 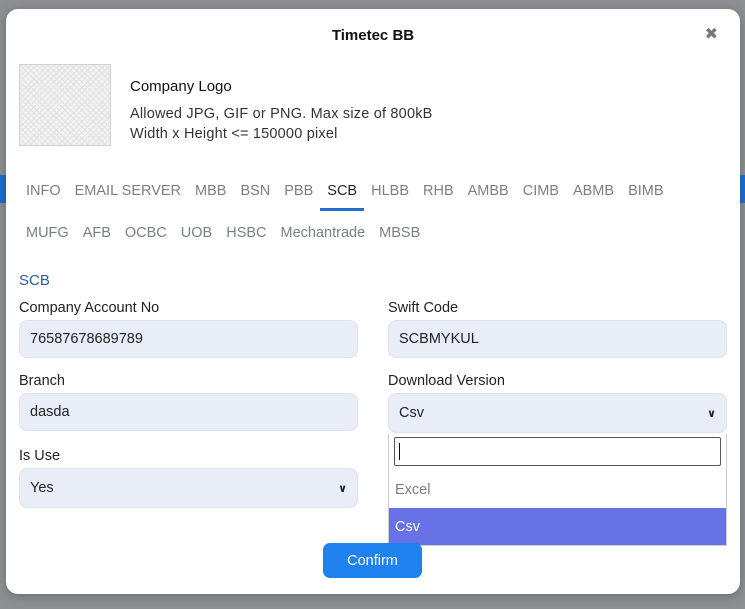 What do you see at coordinates (323, 237) in the screenshot?
I see `tab-mechantrade: Mechantrade` at bounding box center [323, 237].